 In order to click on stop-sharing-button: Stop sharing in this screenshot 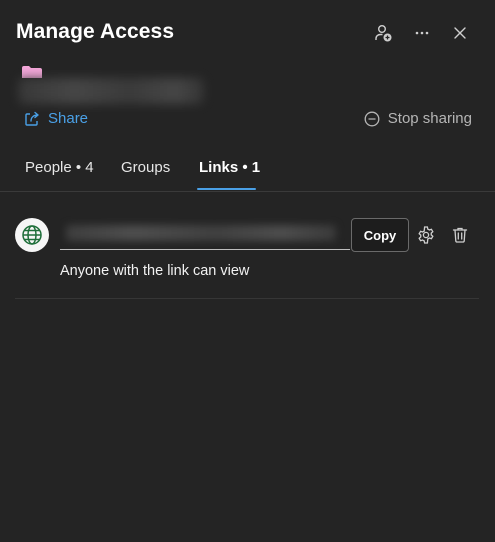, I will do `click(418, 118)`.